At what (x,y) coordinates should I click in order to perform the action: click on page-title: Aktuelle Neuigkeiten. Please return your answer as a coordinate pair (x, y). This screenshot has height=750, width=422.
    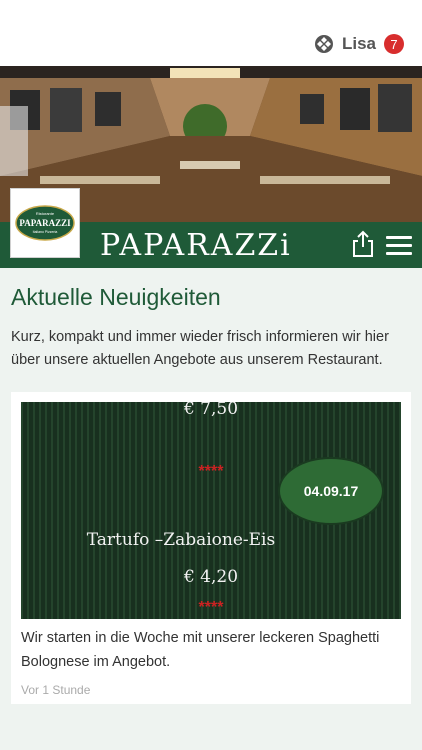
    Looking at the image, I should click on (116, 297).